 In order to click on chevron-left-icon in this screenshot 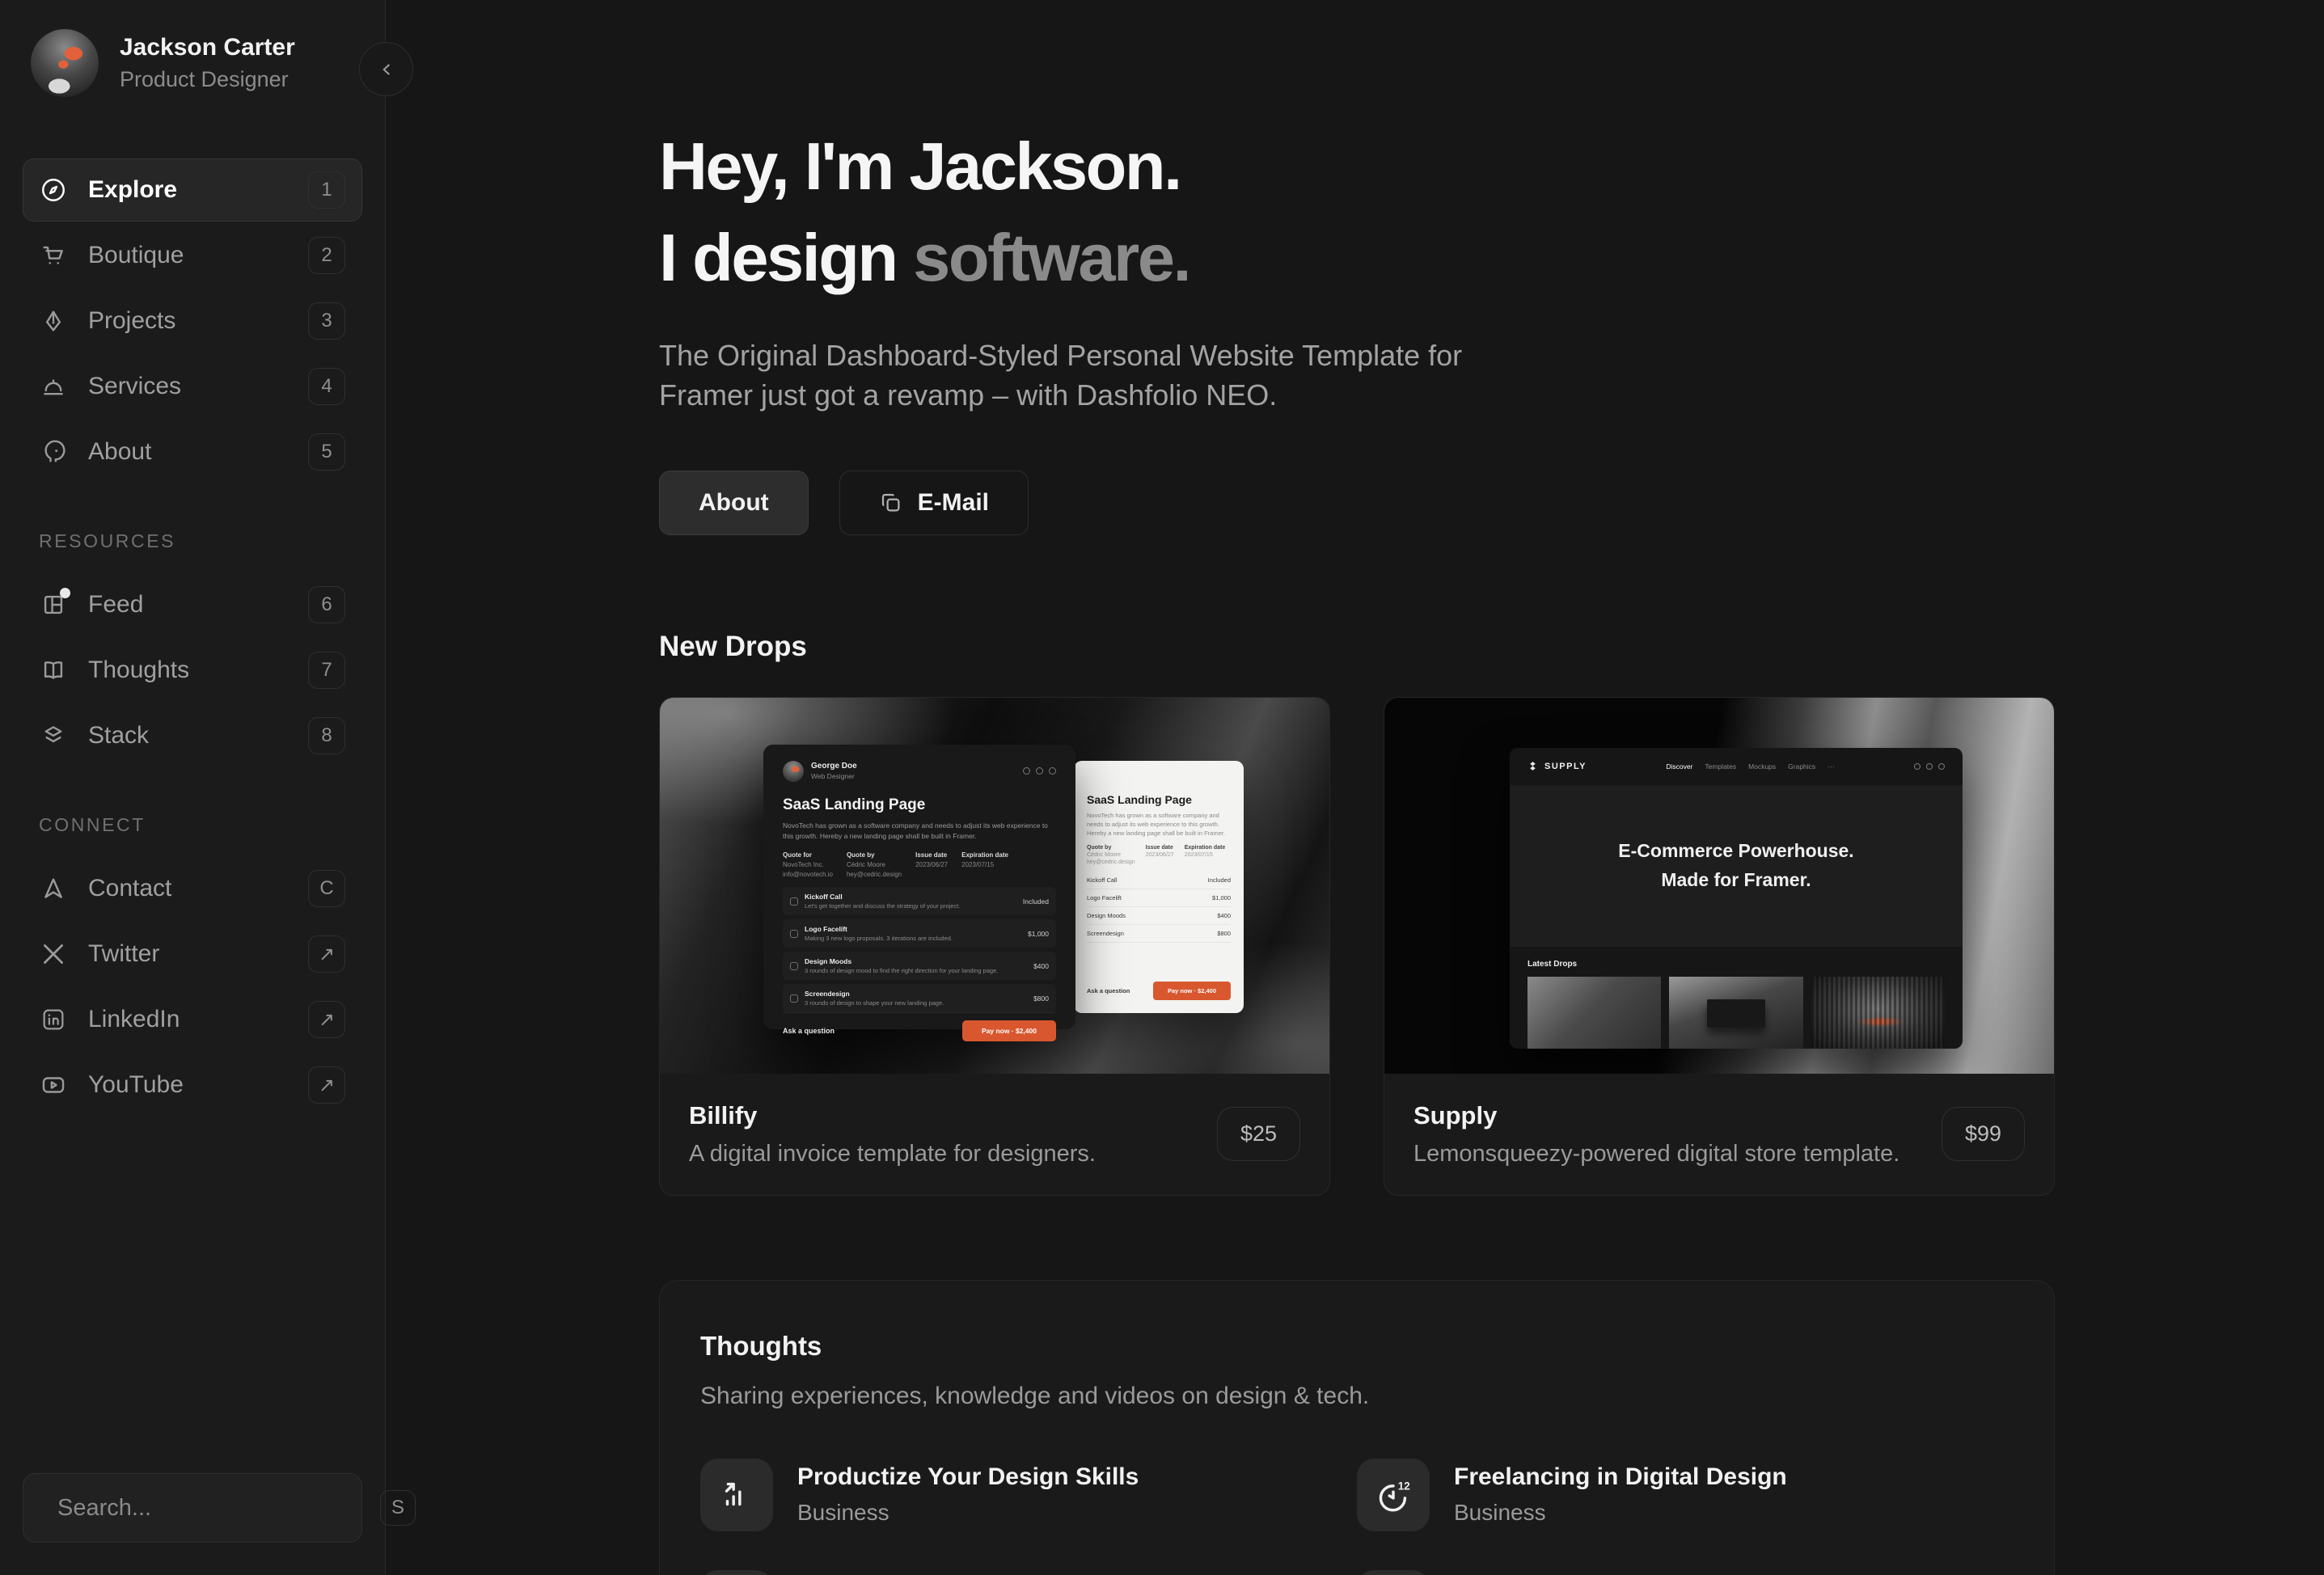, I will do `click(386, 69)`.